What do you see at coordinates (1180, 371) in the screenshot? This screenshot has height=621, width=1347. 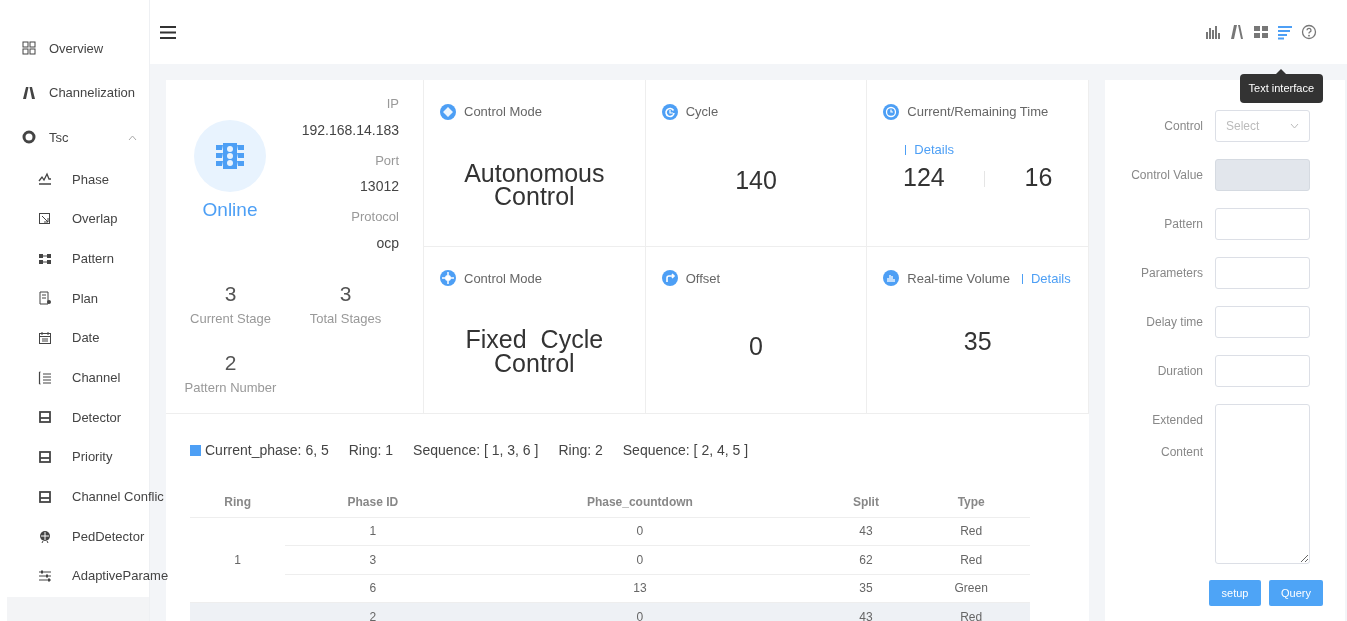 I see `field-label: Duration` at bounding box center [1180, 371].